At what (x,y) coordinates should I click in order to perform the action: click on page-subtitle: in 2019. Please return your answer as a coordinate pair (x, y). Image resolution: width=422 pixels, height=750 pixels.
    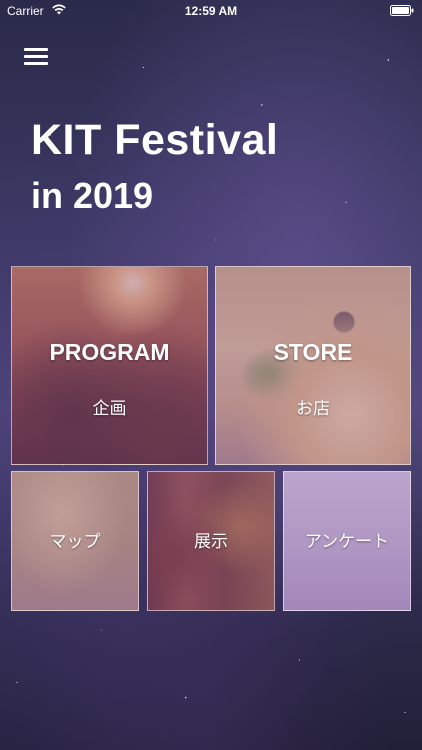
    Looking at the image, I should click on (92, 195).